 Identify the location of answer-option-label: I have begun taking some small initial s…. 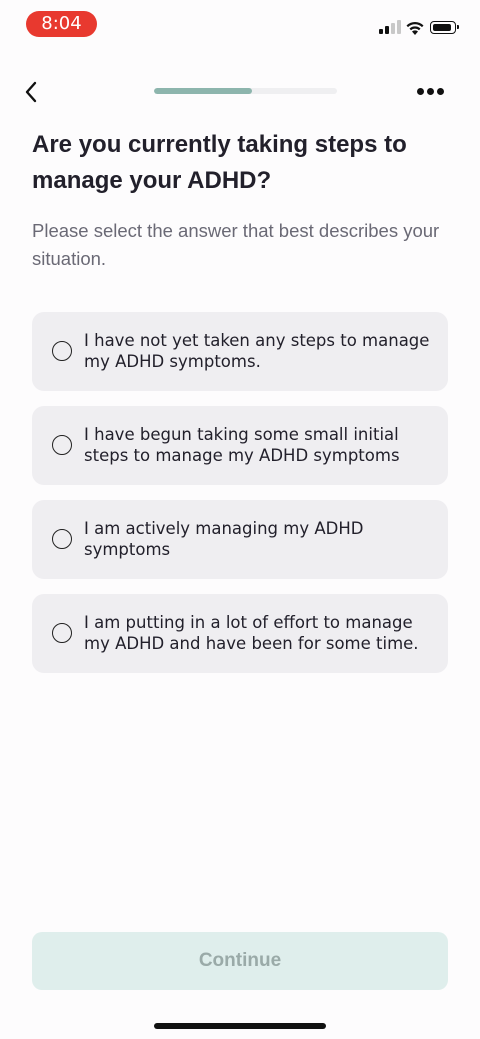
(242, 445).